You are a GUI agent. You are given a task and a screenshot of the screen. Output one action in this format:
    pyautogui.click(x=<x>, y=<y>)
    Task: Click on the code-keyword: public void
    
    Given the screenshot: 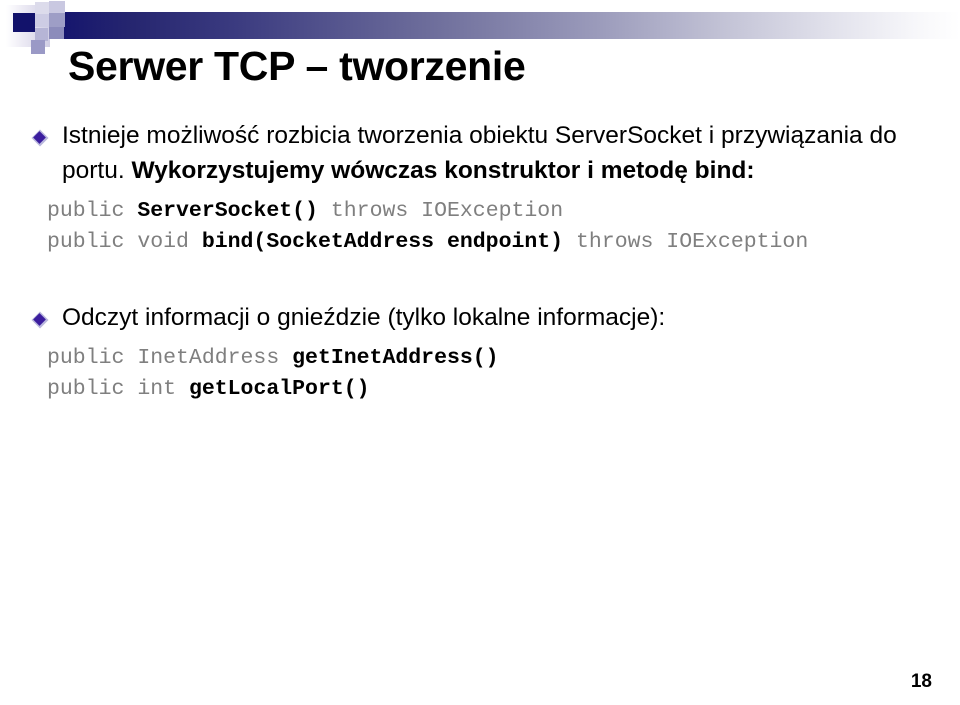 What is the action you would take?
    pyautogui.click(x=124, y=242)
    